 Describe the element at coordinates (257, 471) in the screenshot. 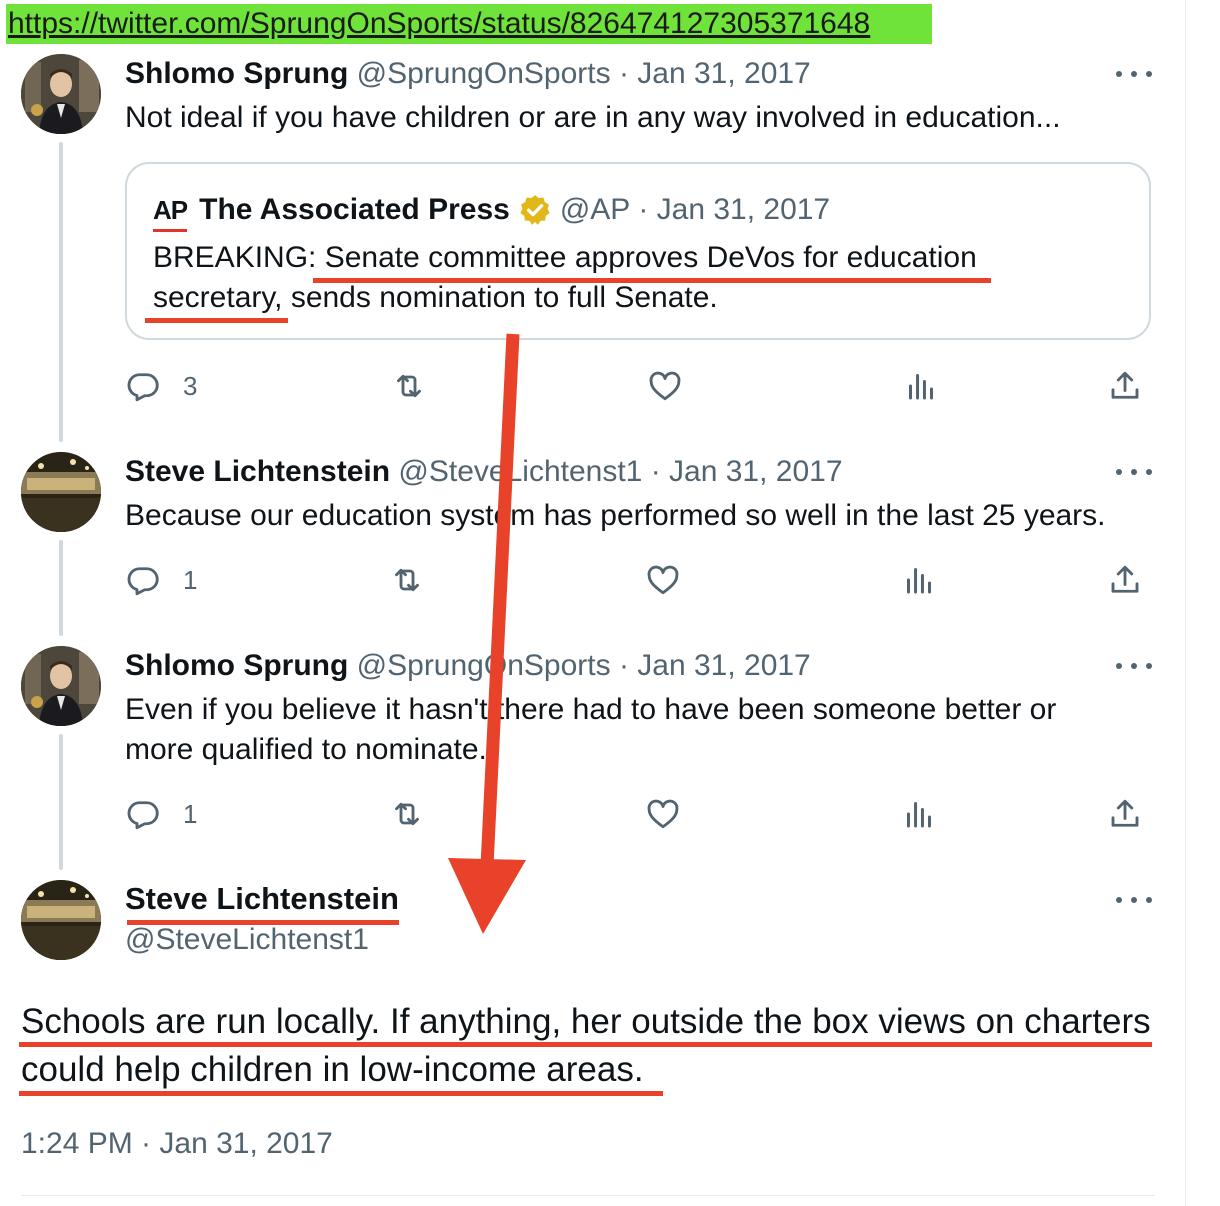

I see `author-name: Steve Lichtenstein` at that location.